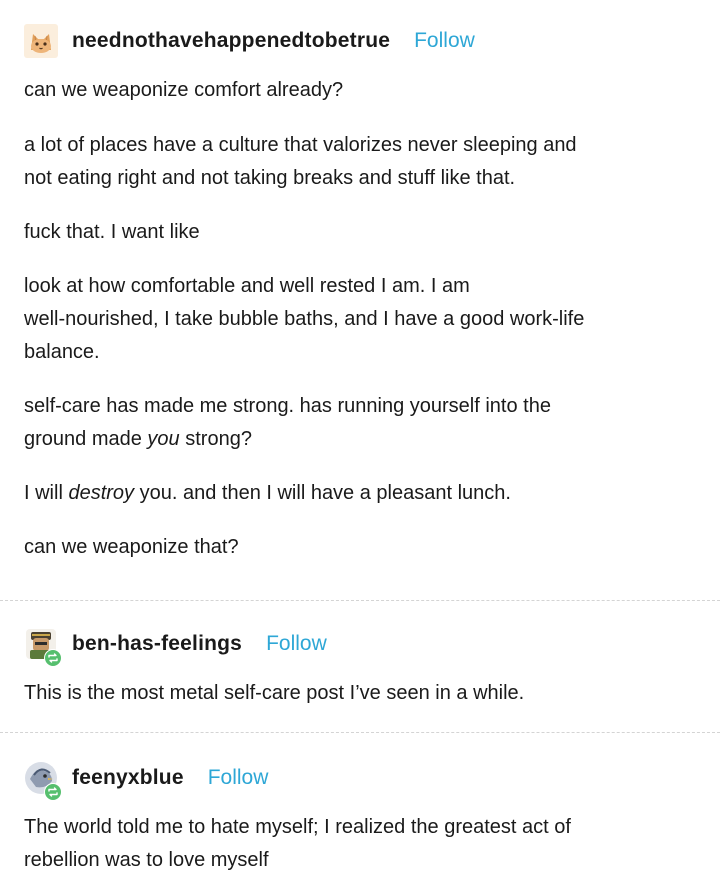 The width and height of the screenshot is (720, 893). Describe the element at coordinates (231, 41) in the screenshot. I see `username: neednothavehappenedtobetrue` at that location.